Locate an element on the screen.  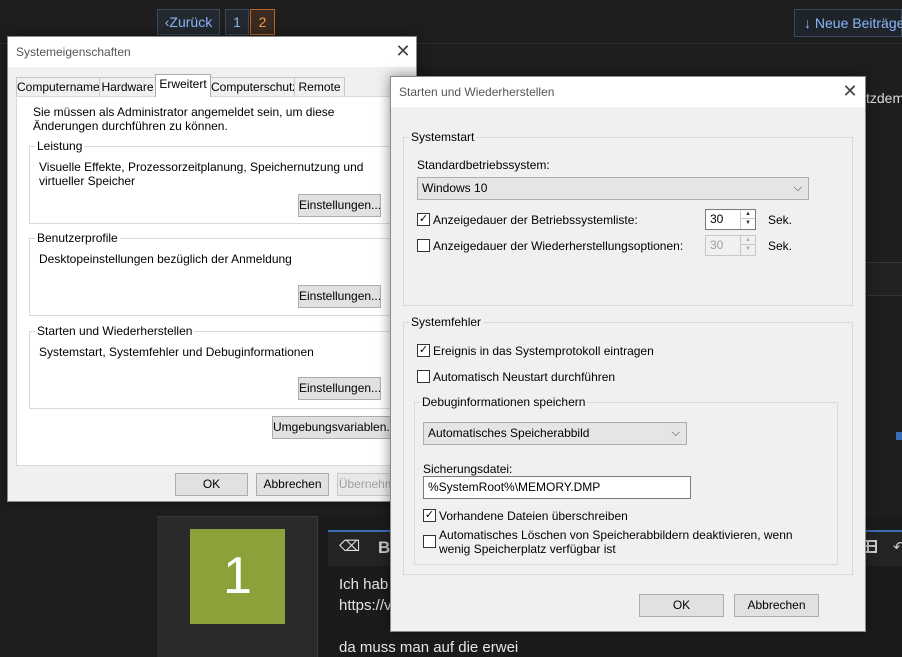
dump-file-input: %SystemRoot%\MEMORY.DMP is located at coordinates (557, 487).